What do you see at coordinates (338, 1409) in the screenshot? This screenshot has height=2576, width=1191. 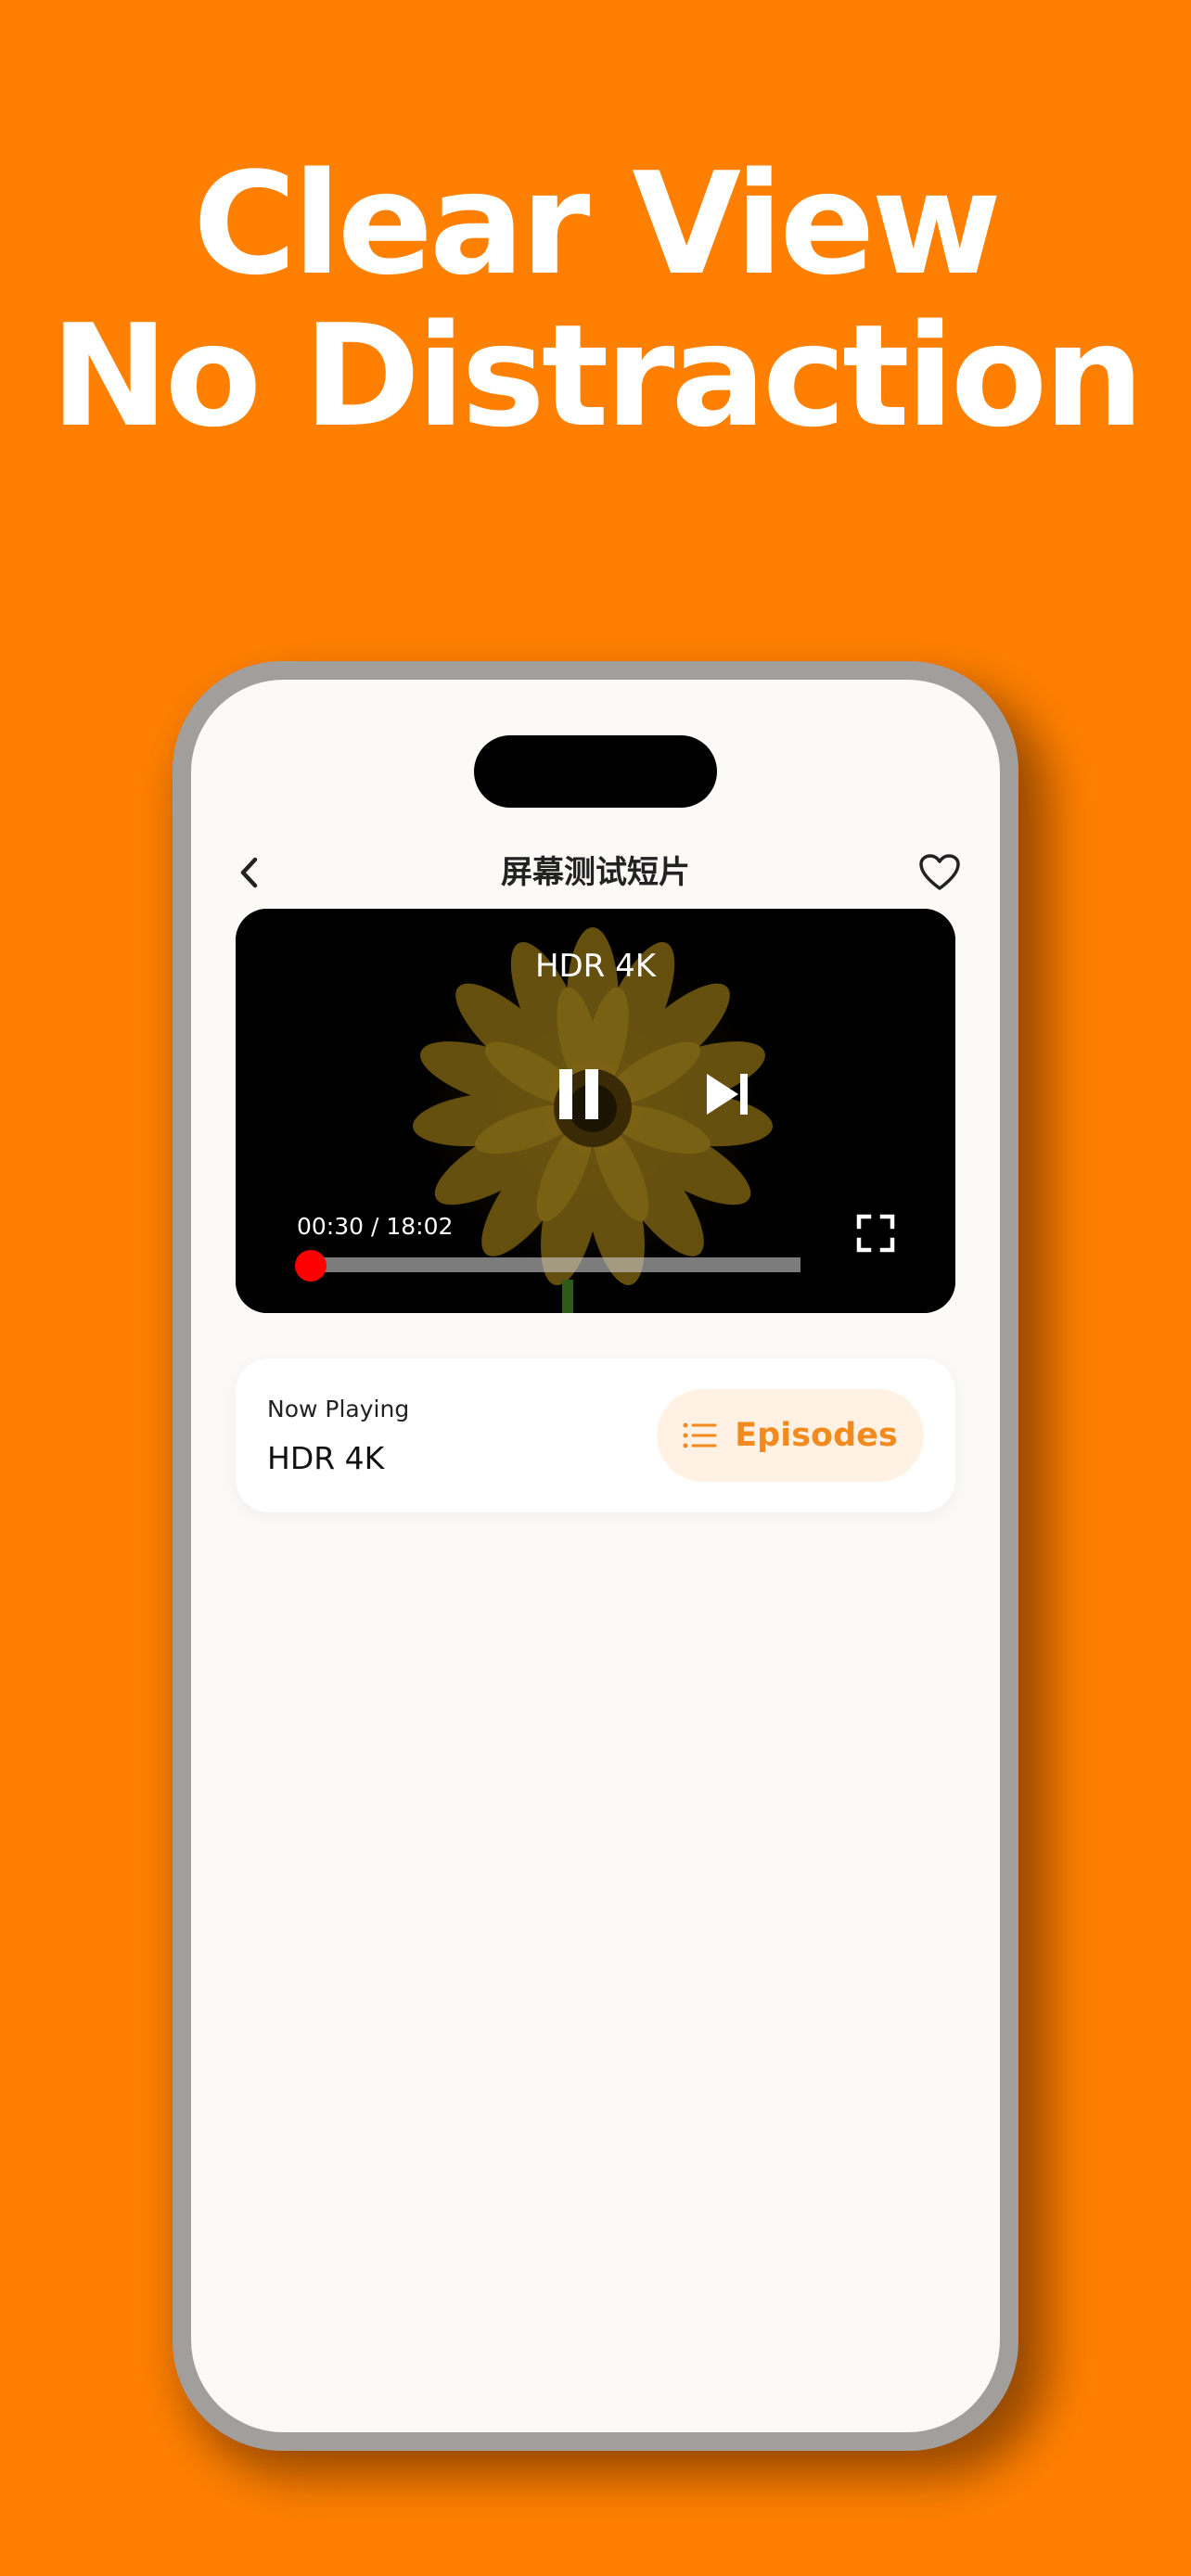 I see `now-playing-label: Now Playing` at bounding box center [338, 1409].